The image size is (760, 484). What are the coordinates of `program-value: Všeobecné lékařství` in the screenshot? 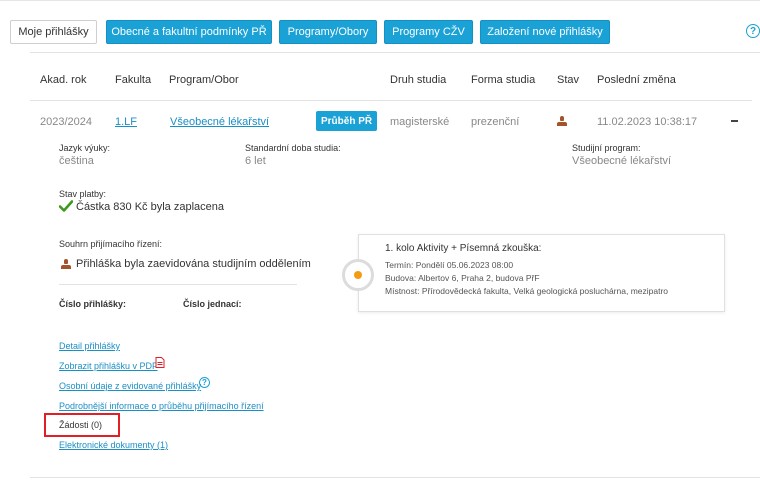 It's located at (622, 161).